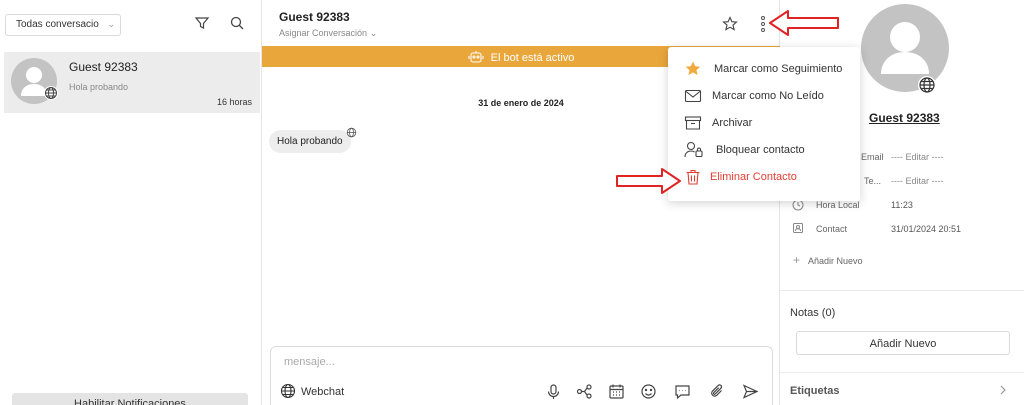 Image resolution: width=1024 pixels, height=405 pixels. I want to click on local-time-label: Hora Local, so click(838, 205).